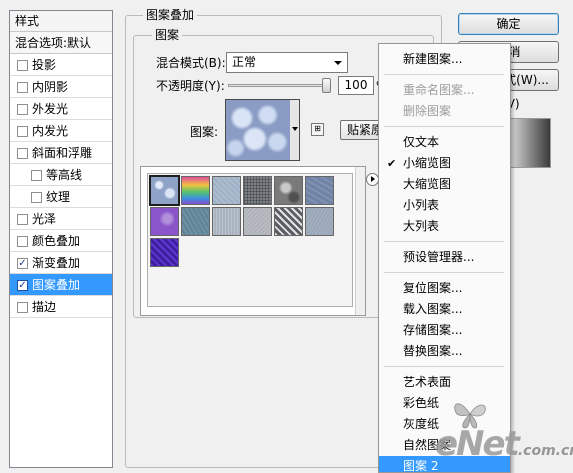 Image resolution: width=573 pixels, height=473 pixels. I want to click on style-item: ✓ 渐变叠加, so click(61, 263).